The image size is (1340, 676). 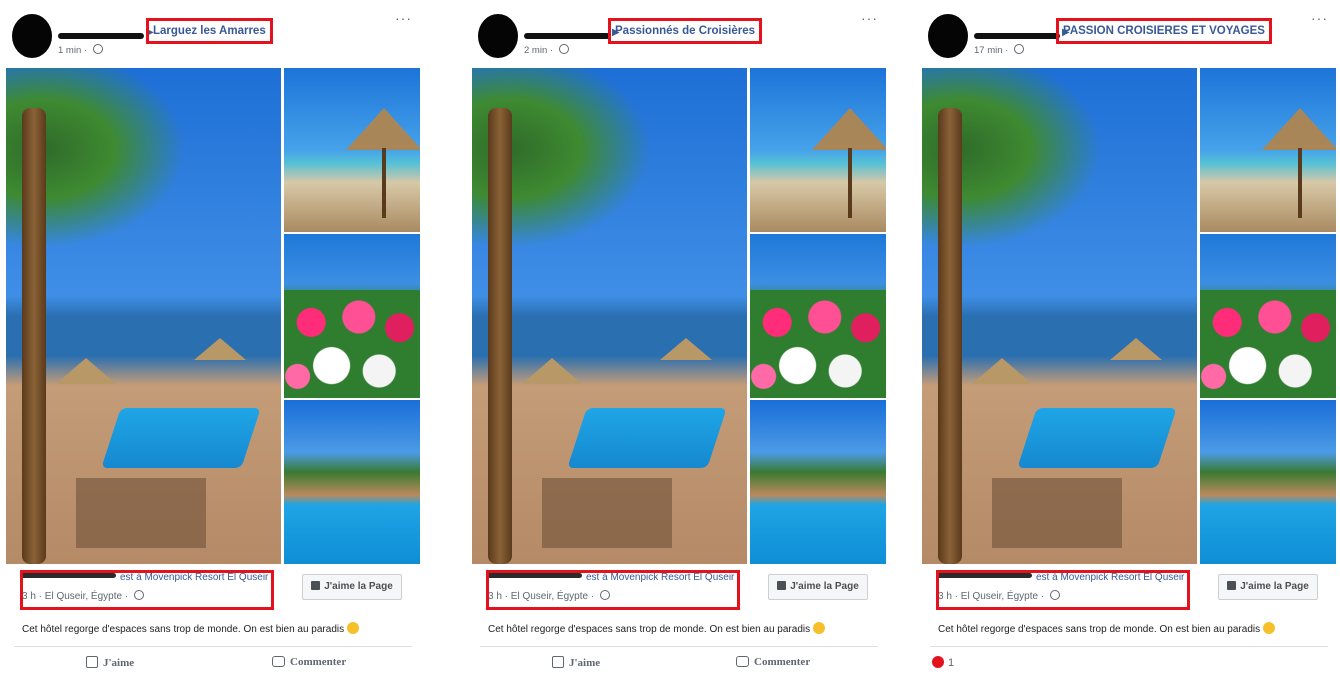 I want to click on heart-icon, so click(x=938, y=662).